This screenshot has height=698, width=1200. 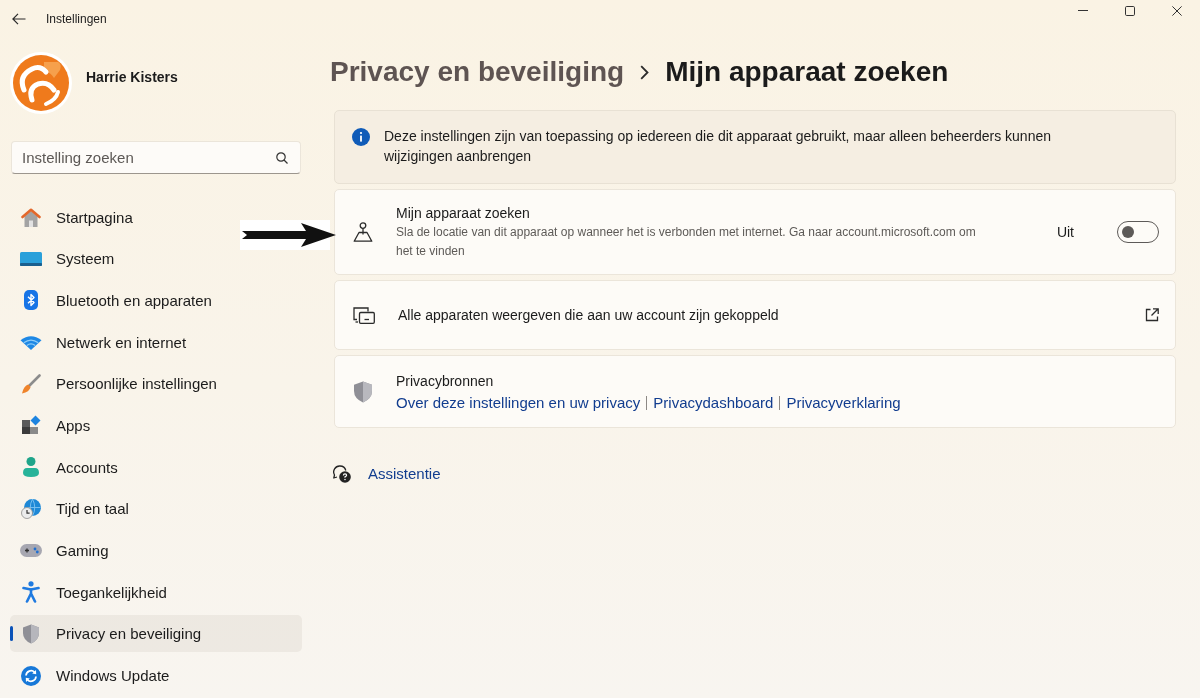 I want to click on privacy-link: Privacyverklaring, so click(x=843, y=402).